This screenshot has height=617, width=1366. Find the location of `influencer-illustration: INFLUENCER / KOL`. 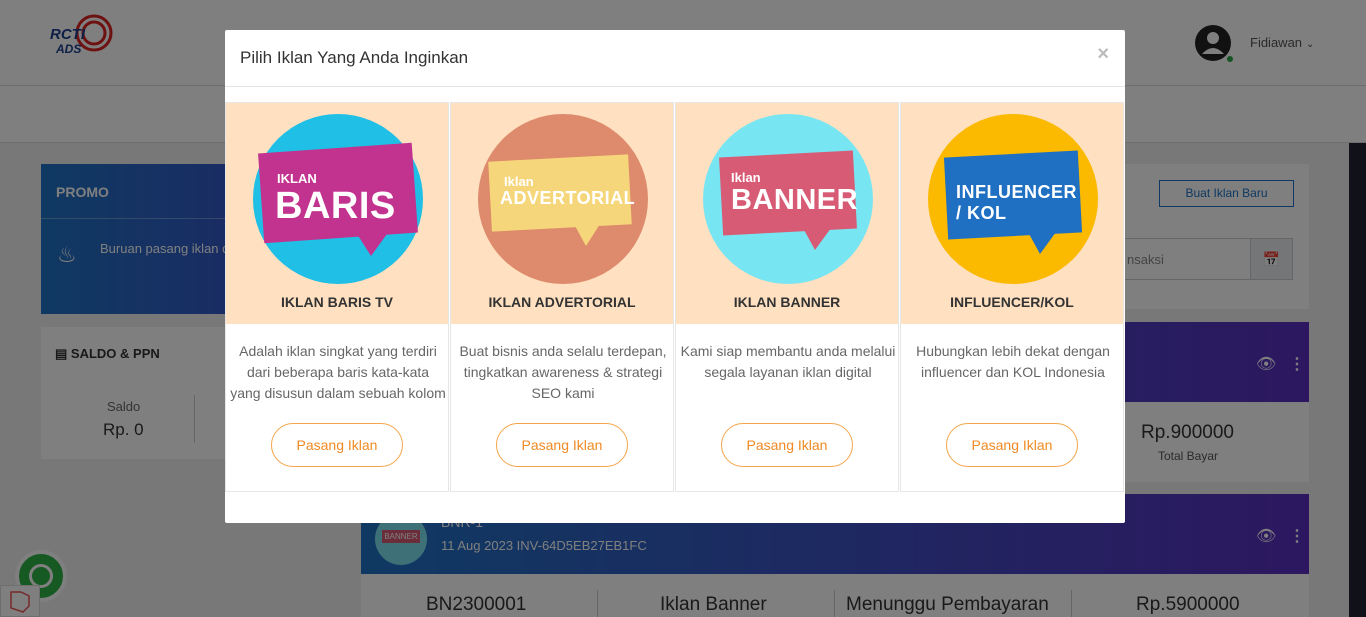

influencer-illustration: INFLUENCER / KOL is located at coordinates (1013, 199).